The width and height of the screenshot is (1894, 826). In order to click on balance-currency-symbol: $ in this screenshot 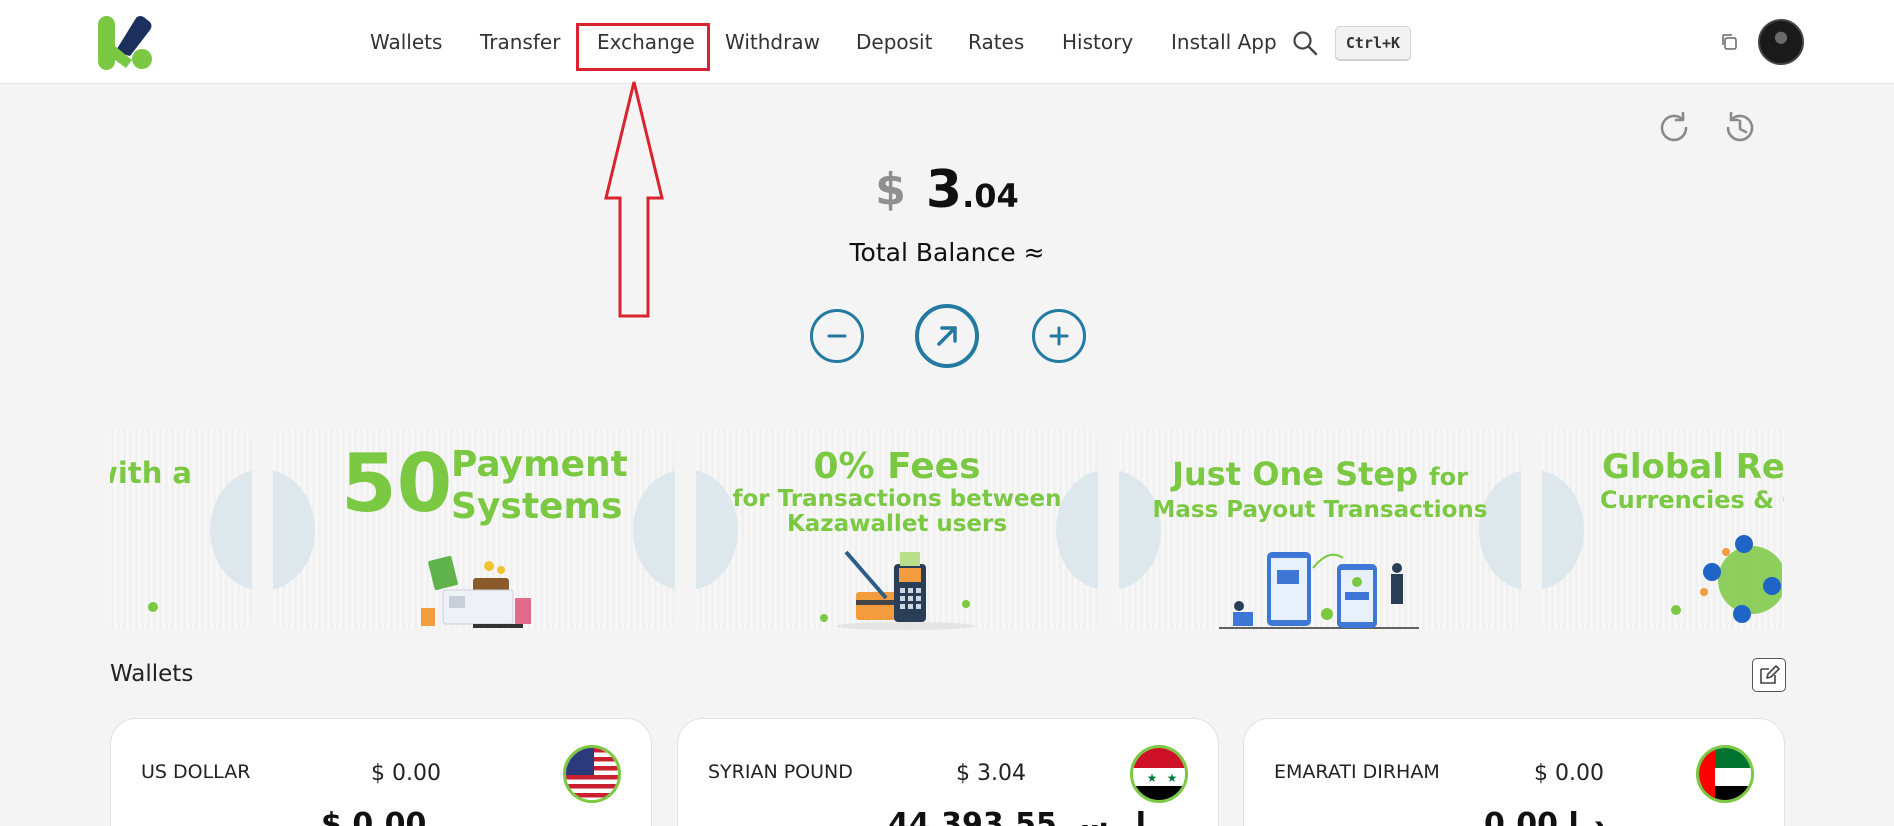, I will do `click(890, 189)`.